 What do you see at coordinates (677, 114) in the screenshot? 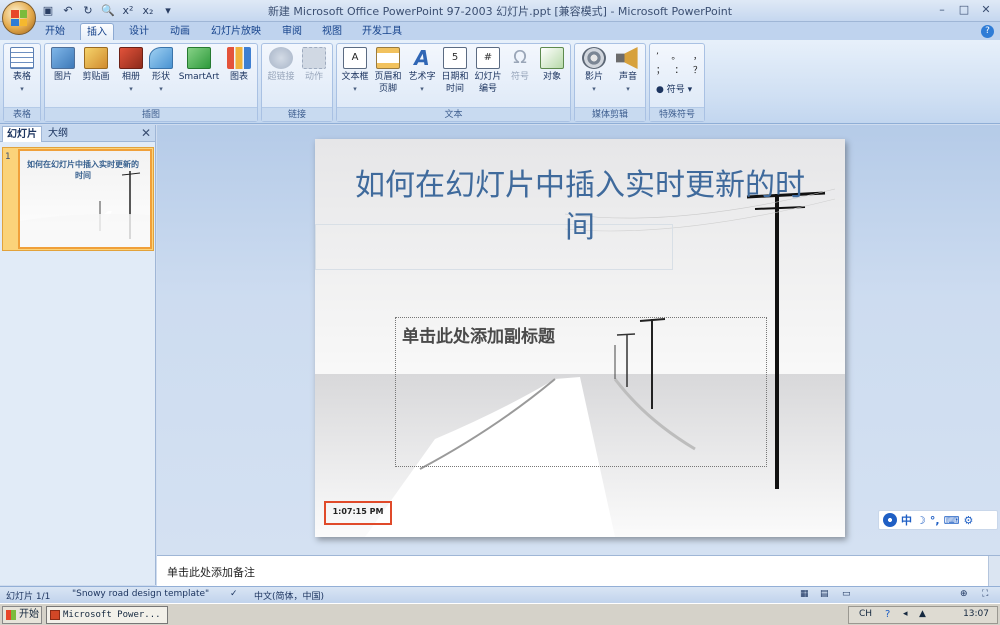
I see `group-label-special-symbols: 特殊符号` at bounding box center [677, 114].